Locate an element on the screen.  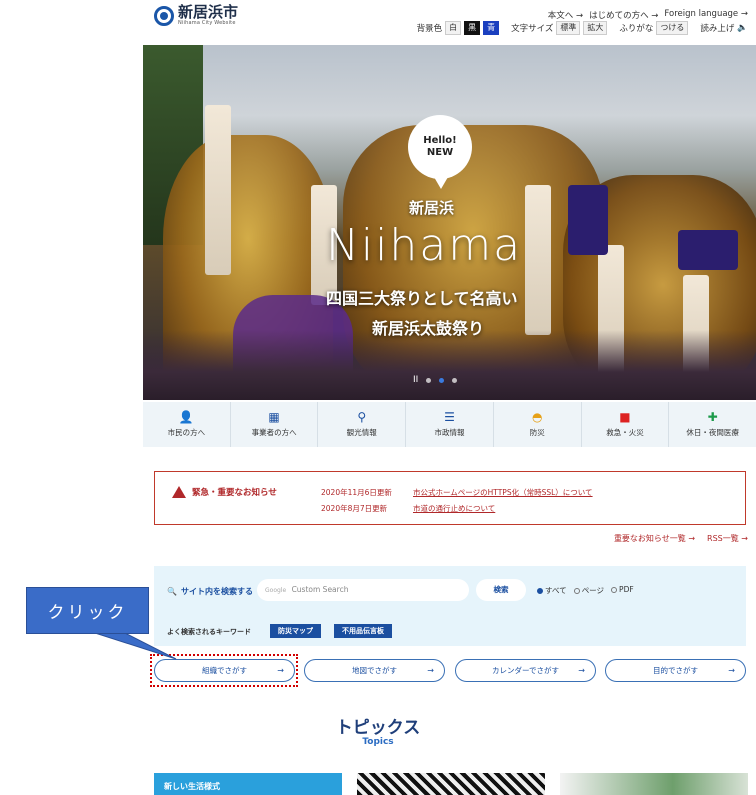
site-title: 新居浜市 is located at coordinates (208, 12).